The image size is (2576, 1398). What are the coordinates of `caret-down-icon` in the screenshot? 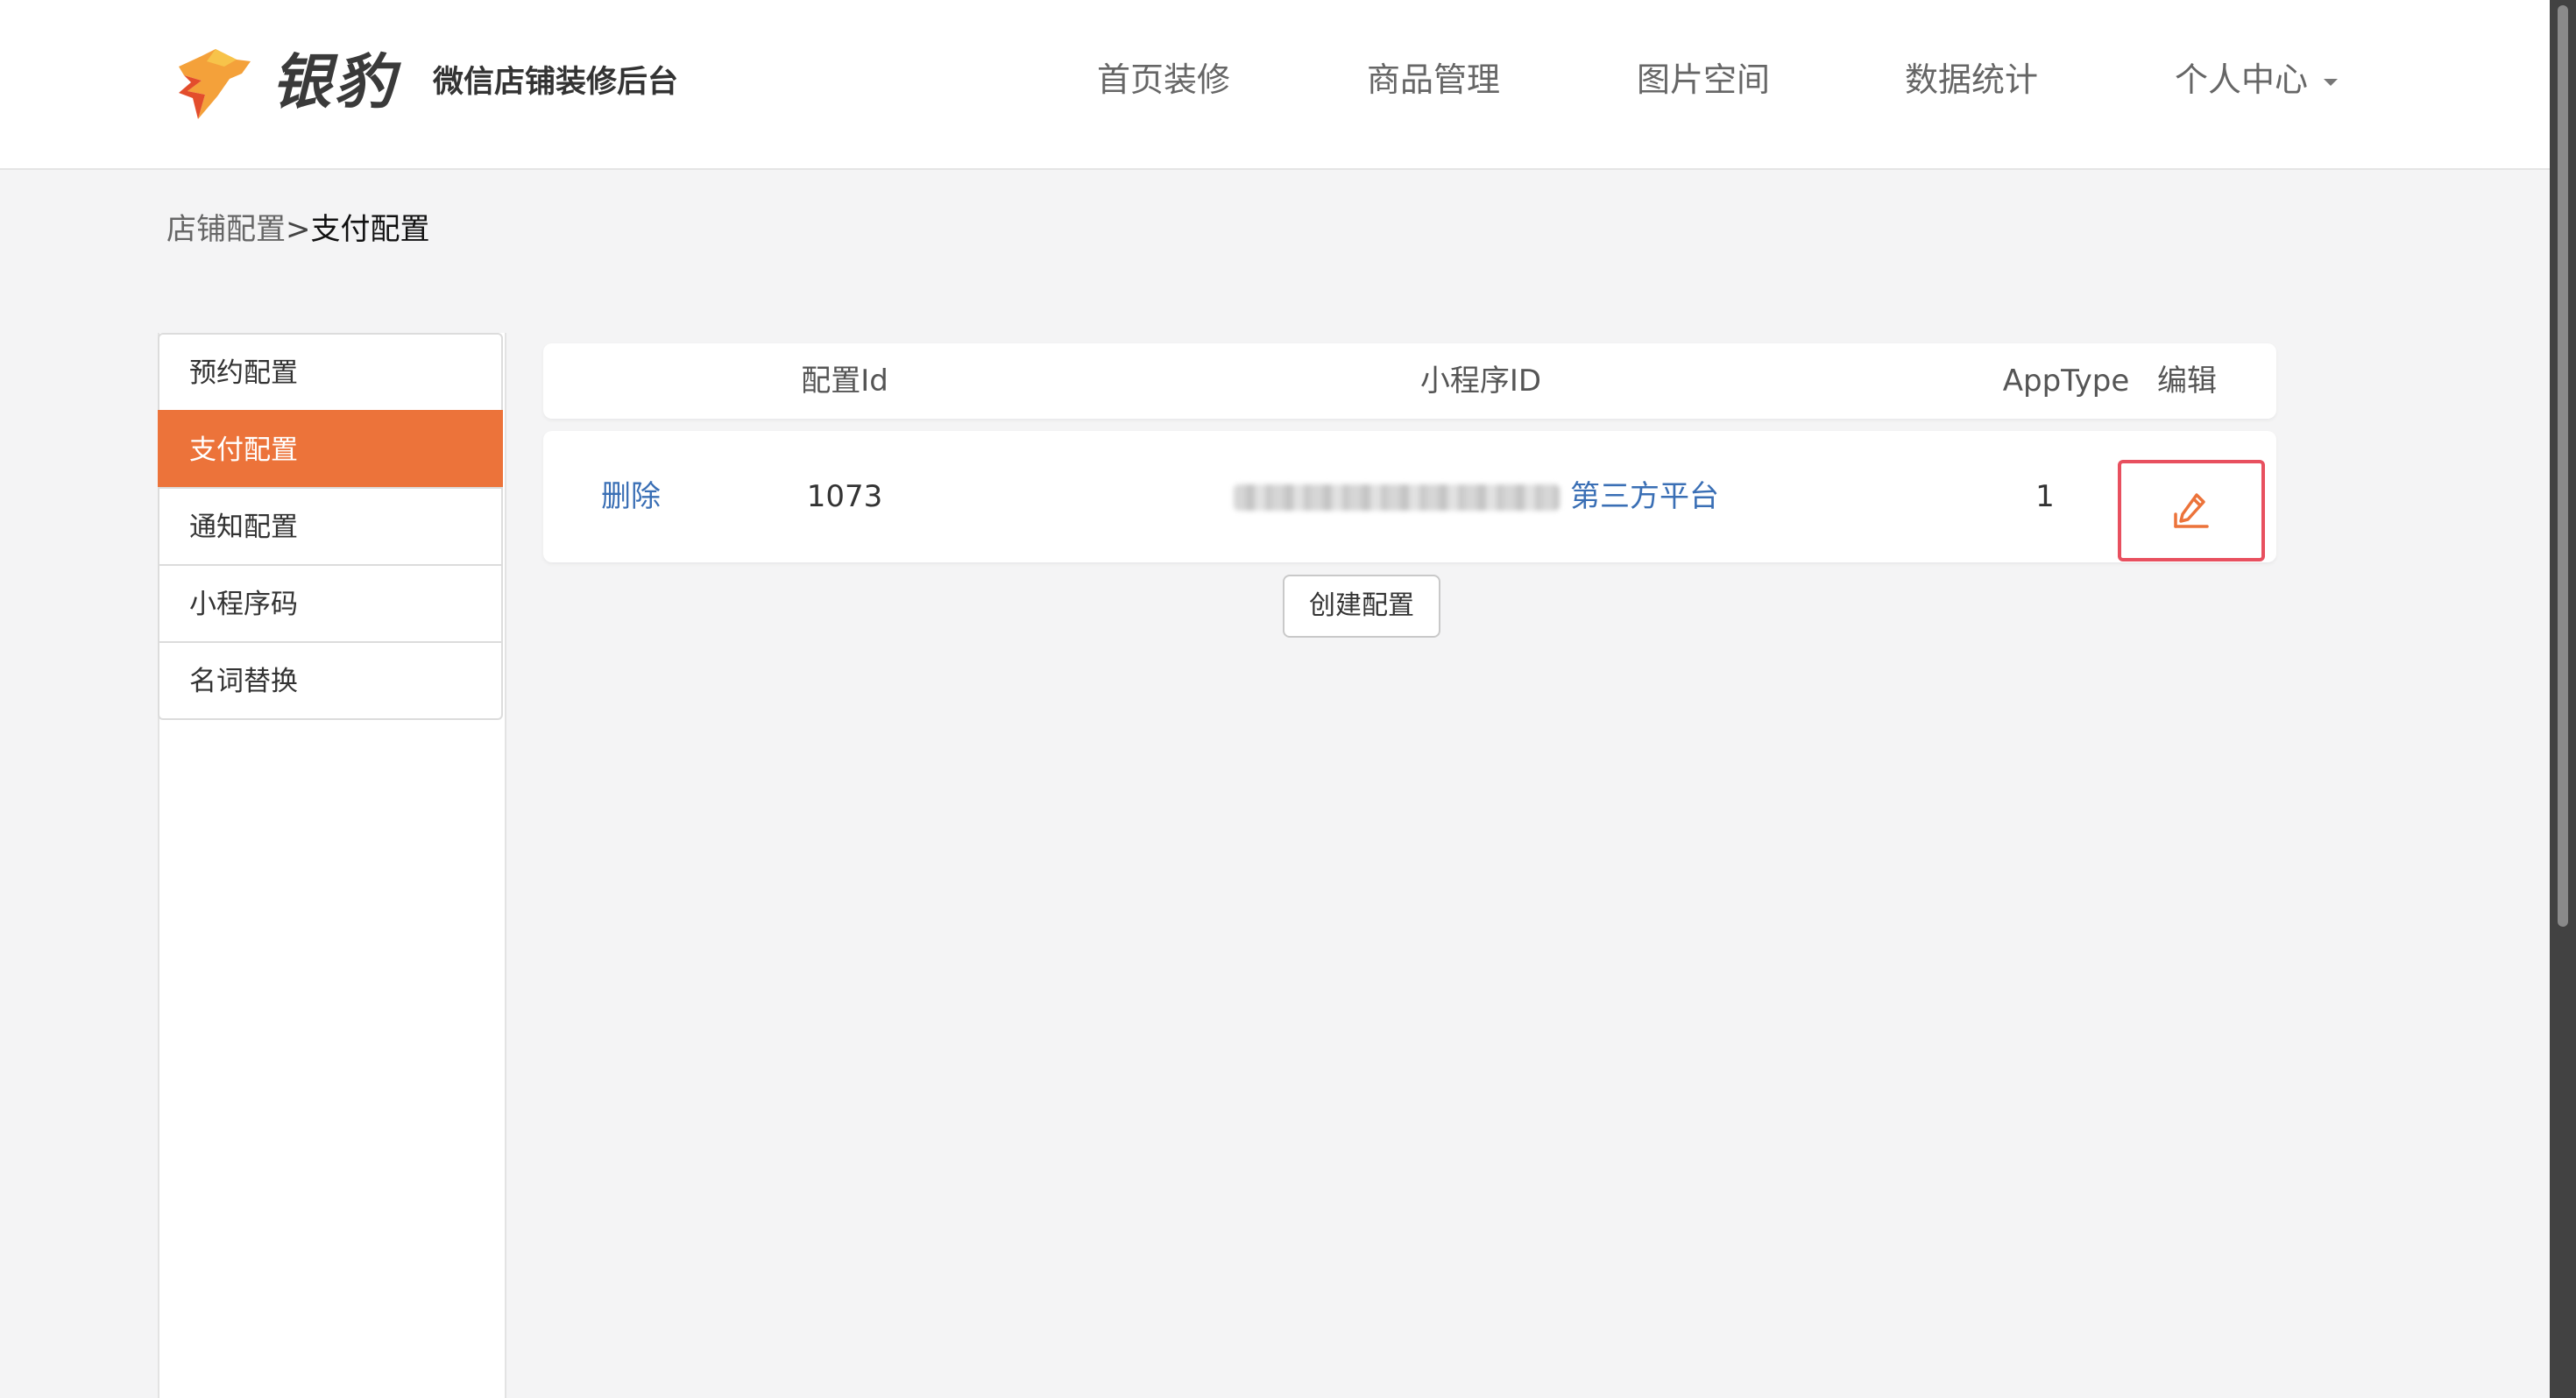 It's located at (2331, 82).